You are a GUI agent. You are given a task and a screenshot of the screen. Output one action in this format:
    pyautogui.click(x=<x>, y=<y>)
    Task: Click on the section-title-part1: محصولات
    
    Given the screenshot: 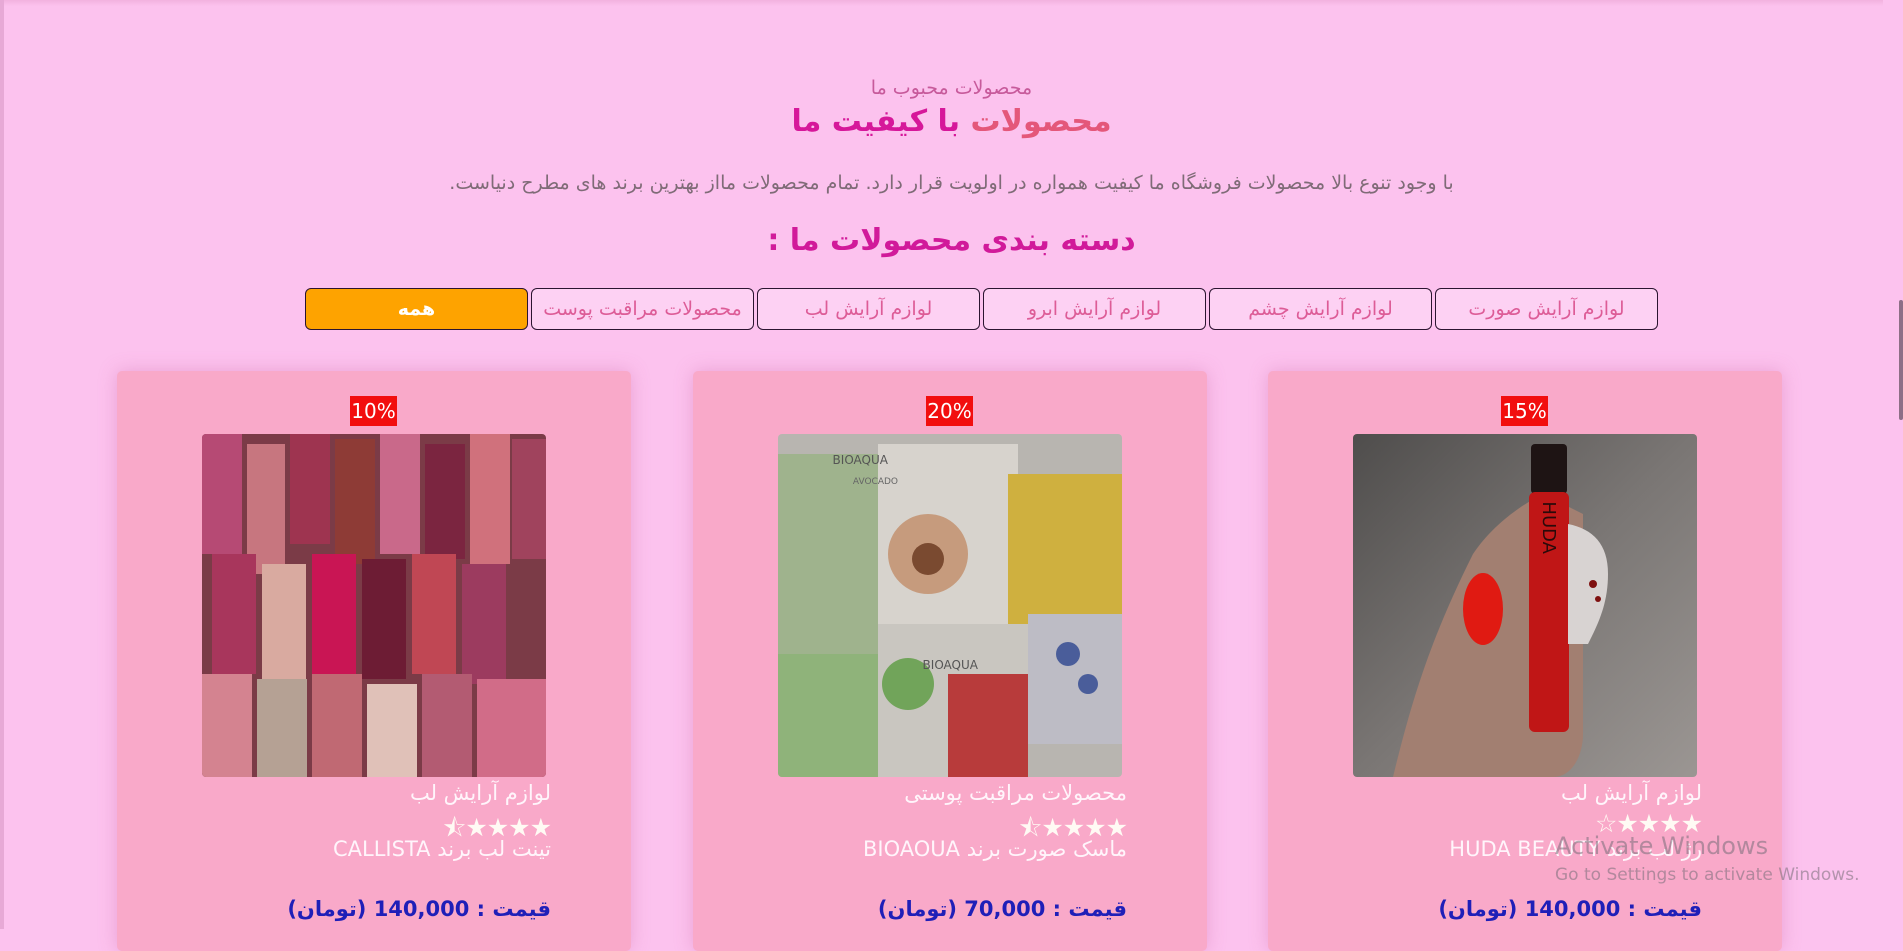 What is the action you would take?
    pyautogui.click(x=1041, y=121)
    